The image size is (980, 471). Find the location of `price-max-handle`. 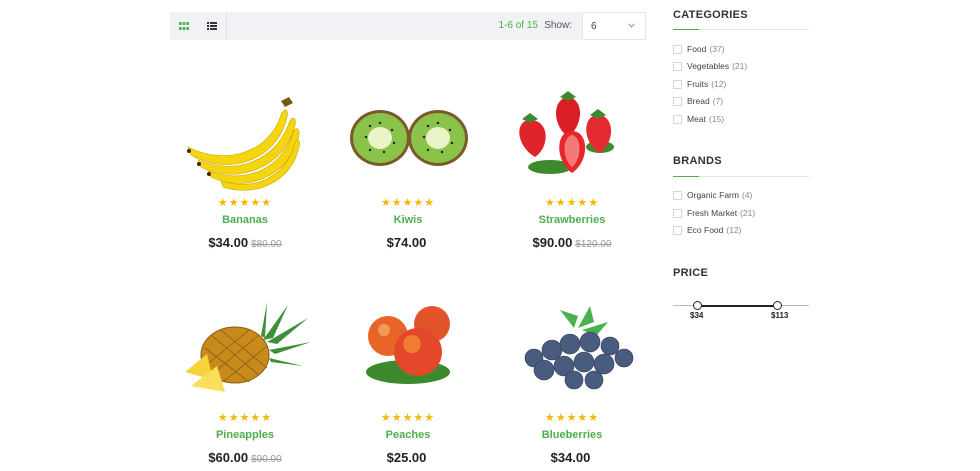

price-max-handle is located at coordinates (777, 305).